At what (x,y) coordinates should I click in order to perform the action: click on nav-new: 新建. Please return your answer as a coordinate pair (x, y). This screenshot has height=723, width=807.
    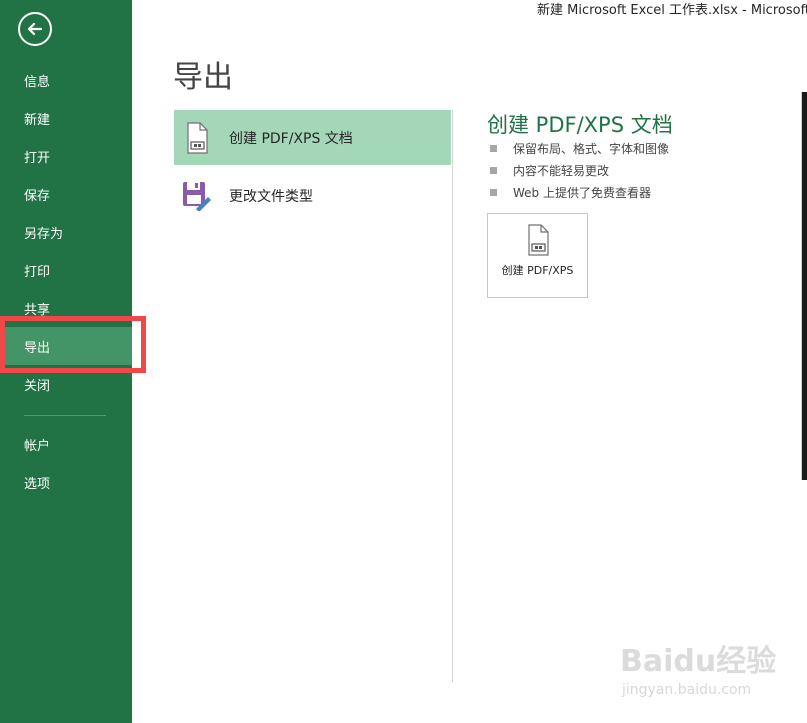
    Looking at the image, I should click on (66, 118).